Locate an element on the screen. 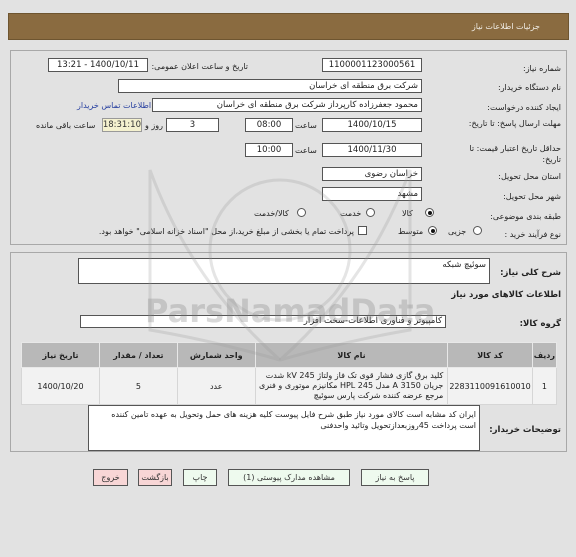 Image resolution: width=576 pixels, height=557 pixels. cell-date: 1400/10/20 is located at coordinates (60, 386).